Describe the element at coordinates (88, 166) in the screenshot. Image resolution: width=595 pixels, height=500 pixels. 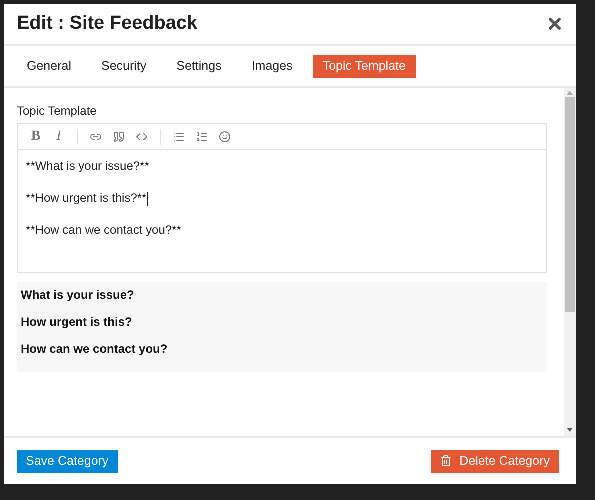
I see `editor-text: **What is your issue?**` at that location.